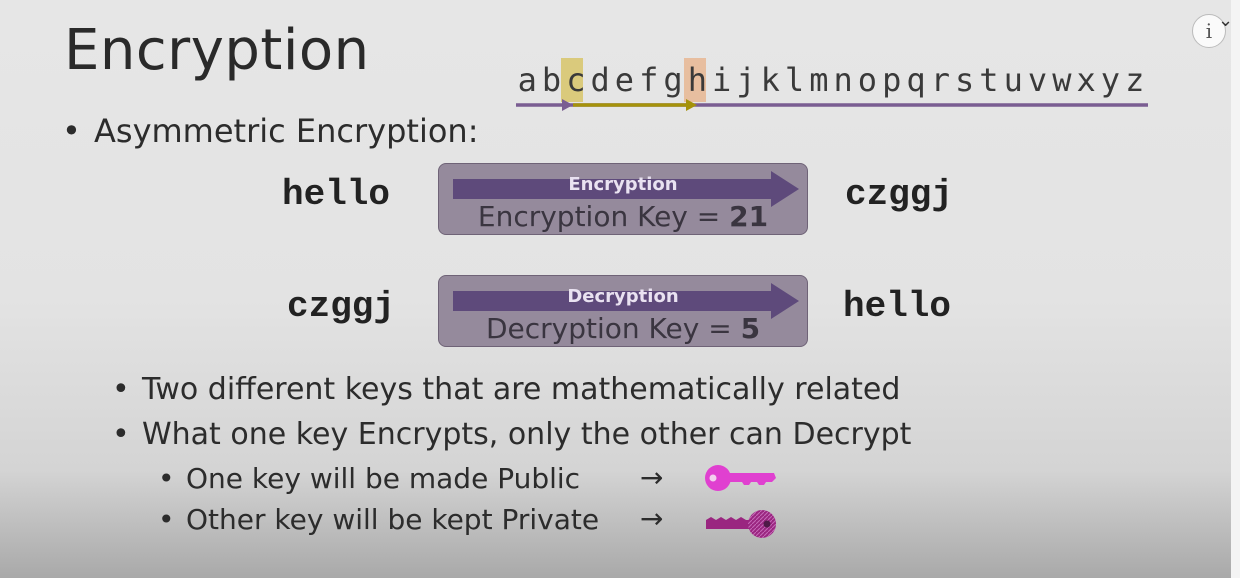  I want to click on sub-point-private: • Other key will be kept Private, so click(379, 519).